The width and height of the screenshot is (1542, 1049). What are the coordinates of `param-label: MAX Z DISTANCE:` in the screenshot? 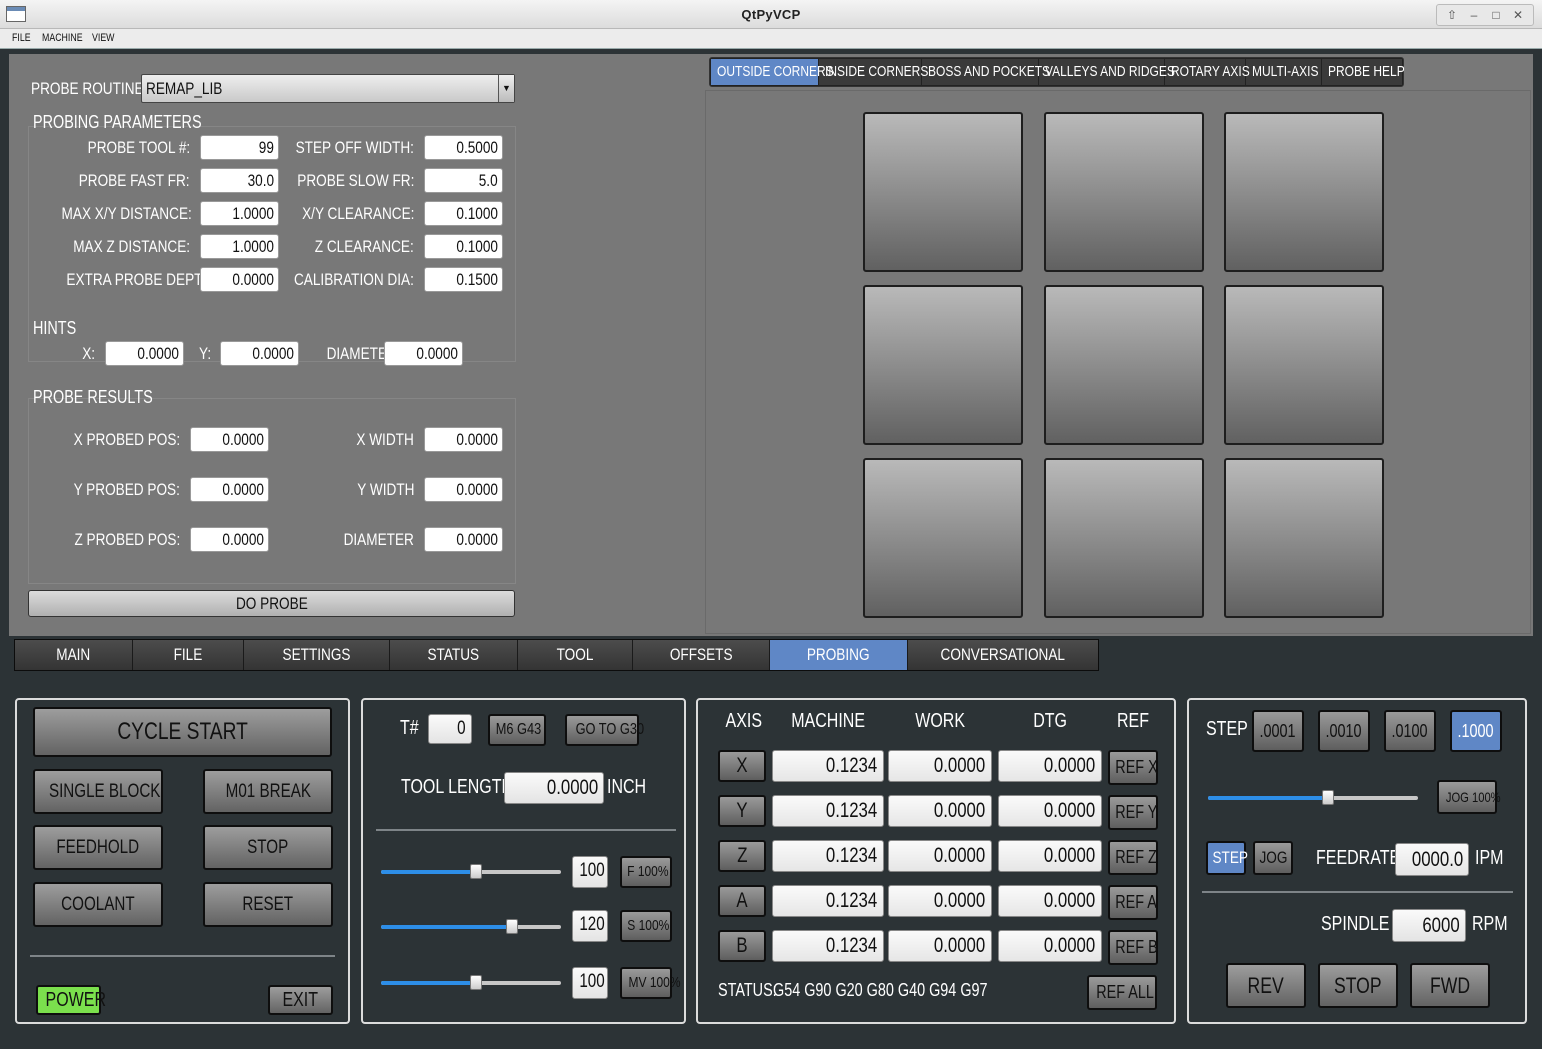 It's located at (131, 246).